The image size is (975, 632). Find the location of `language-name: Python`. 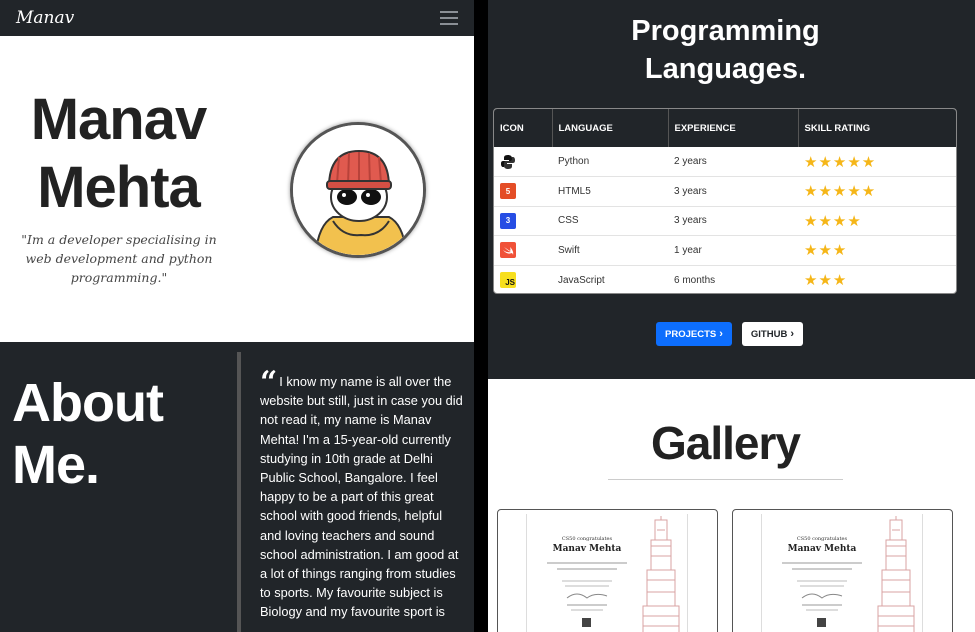

language-name: Python is located at coordinates (574, 161).